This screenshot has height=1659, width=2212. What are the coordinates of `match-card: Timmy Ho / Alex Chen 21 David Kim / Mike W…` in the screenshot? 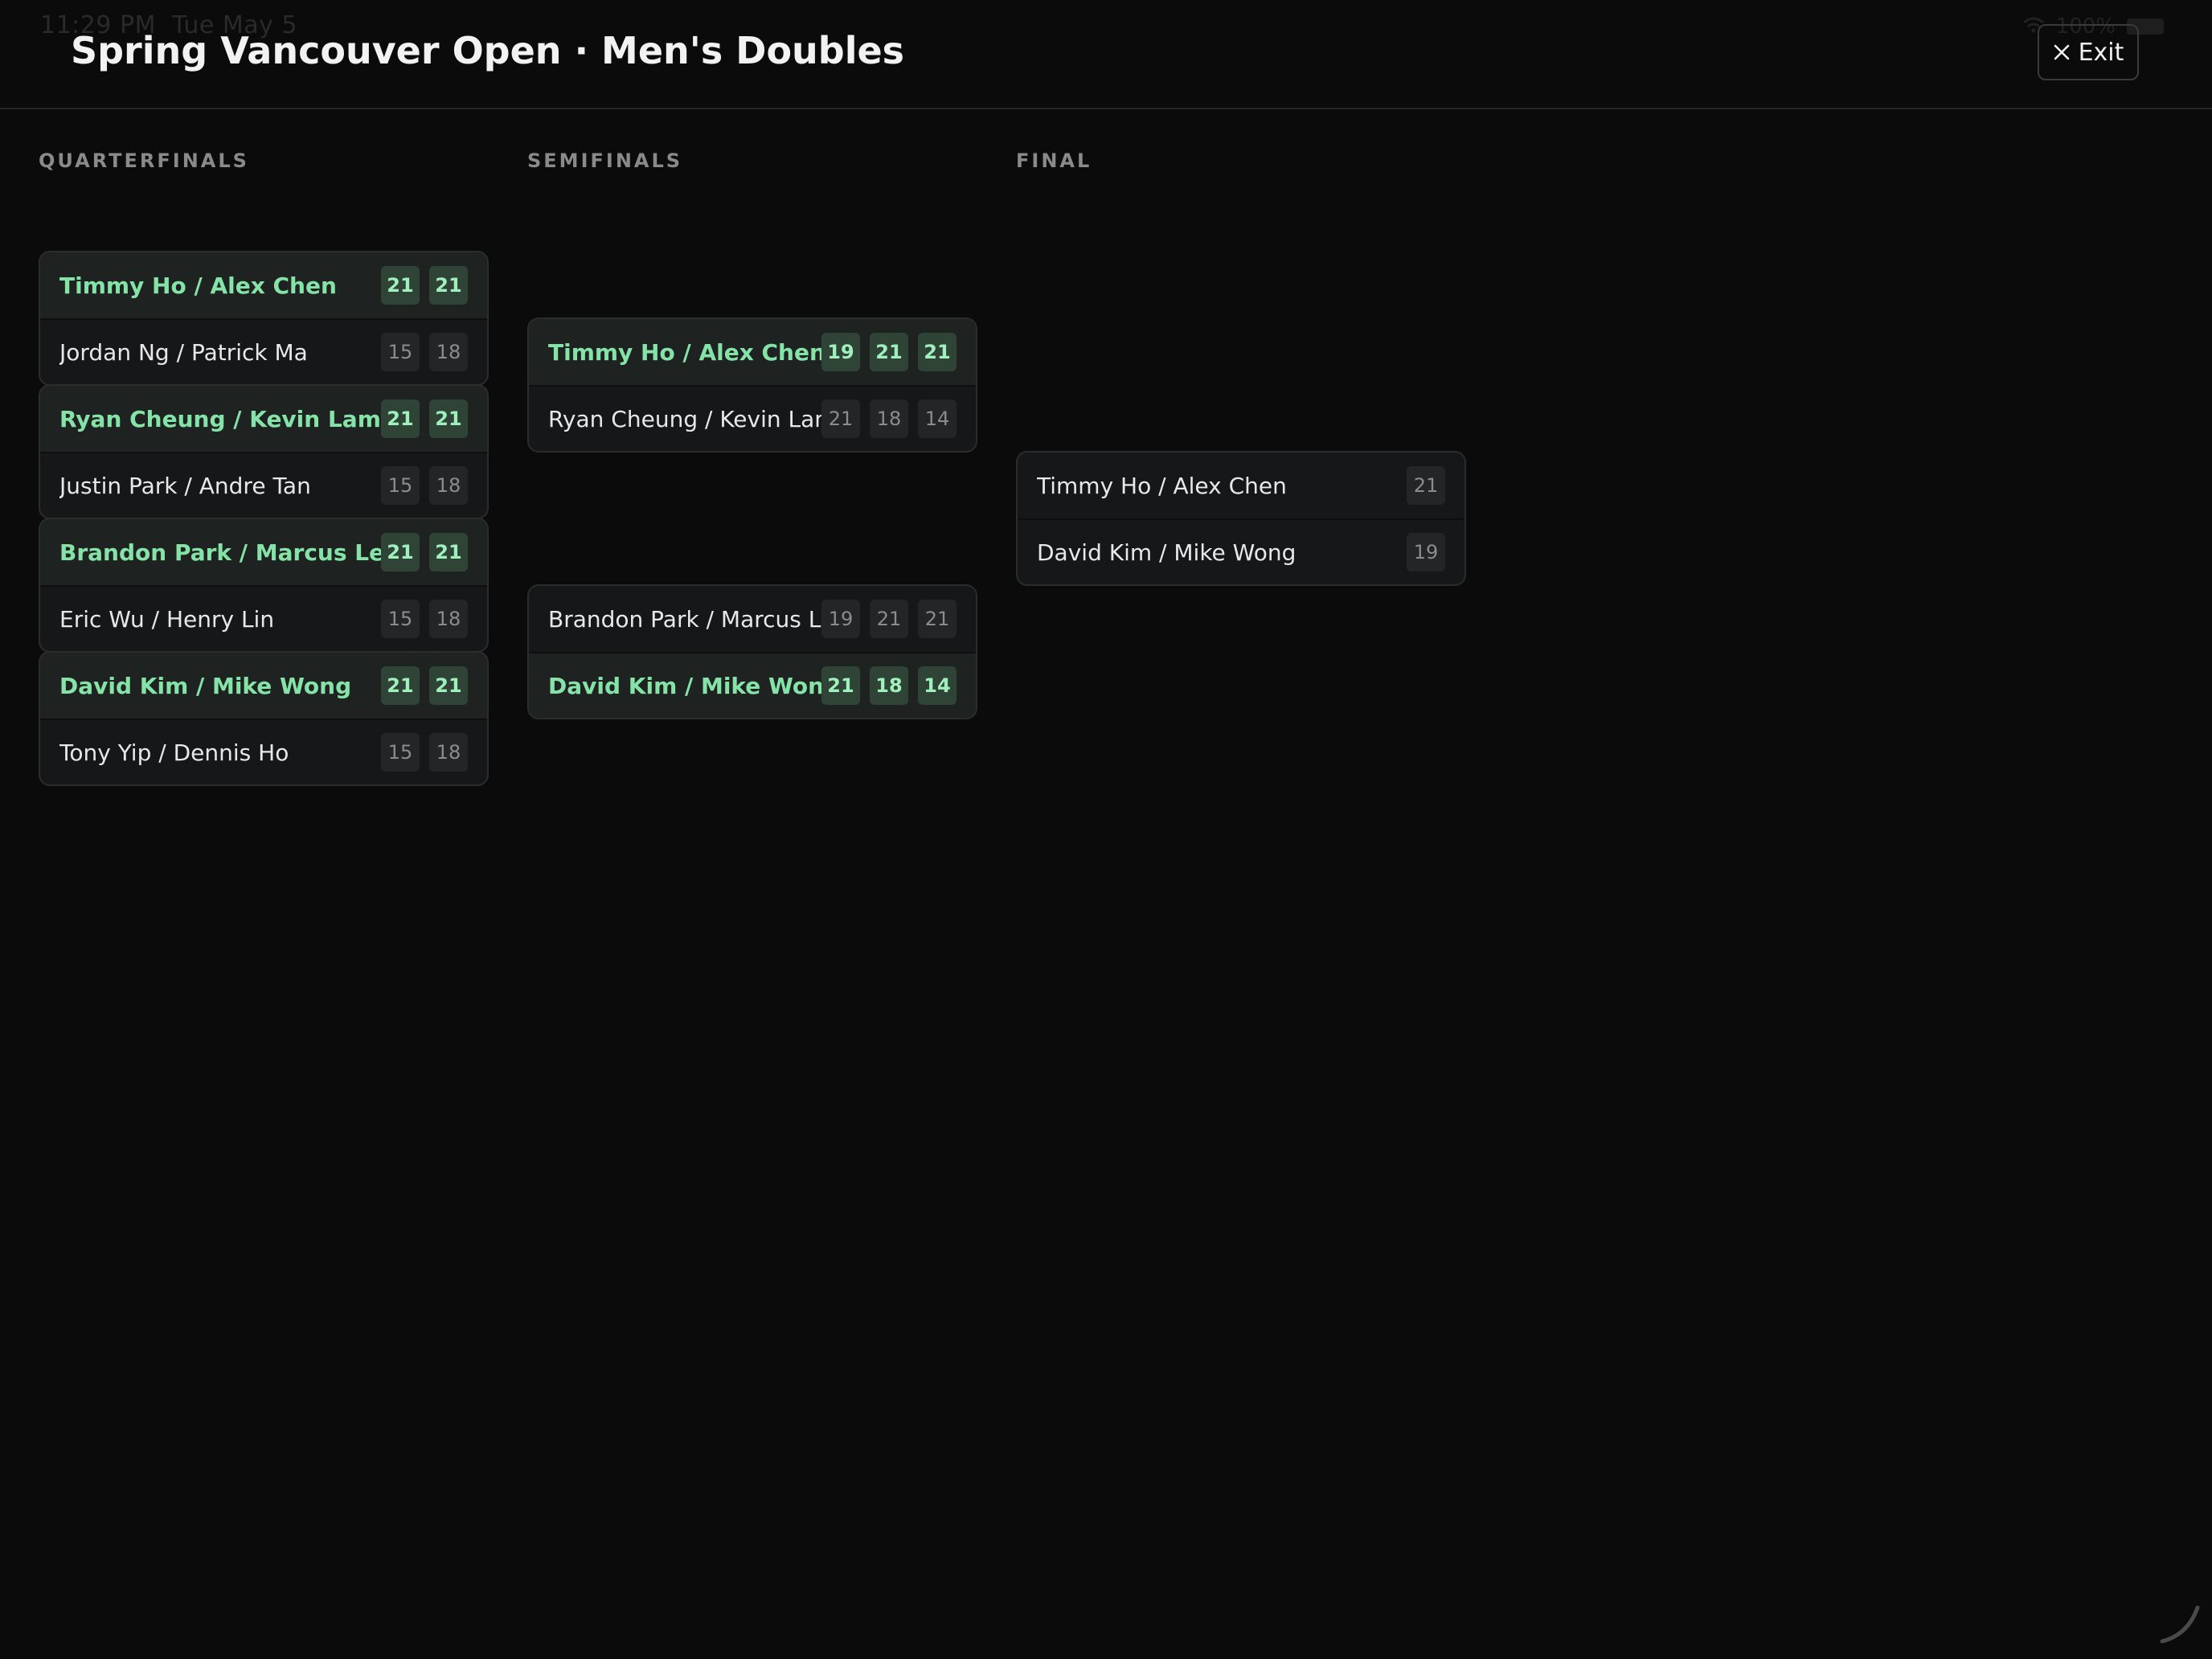 It's located at (1241, 518).